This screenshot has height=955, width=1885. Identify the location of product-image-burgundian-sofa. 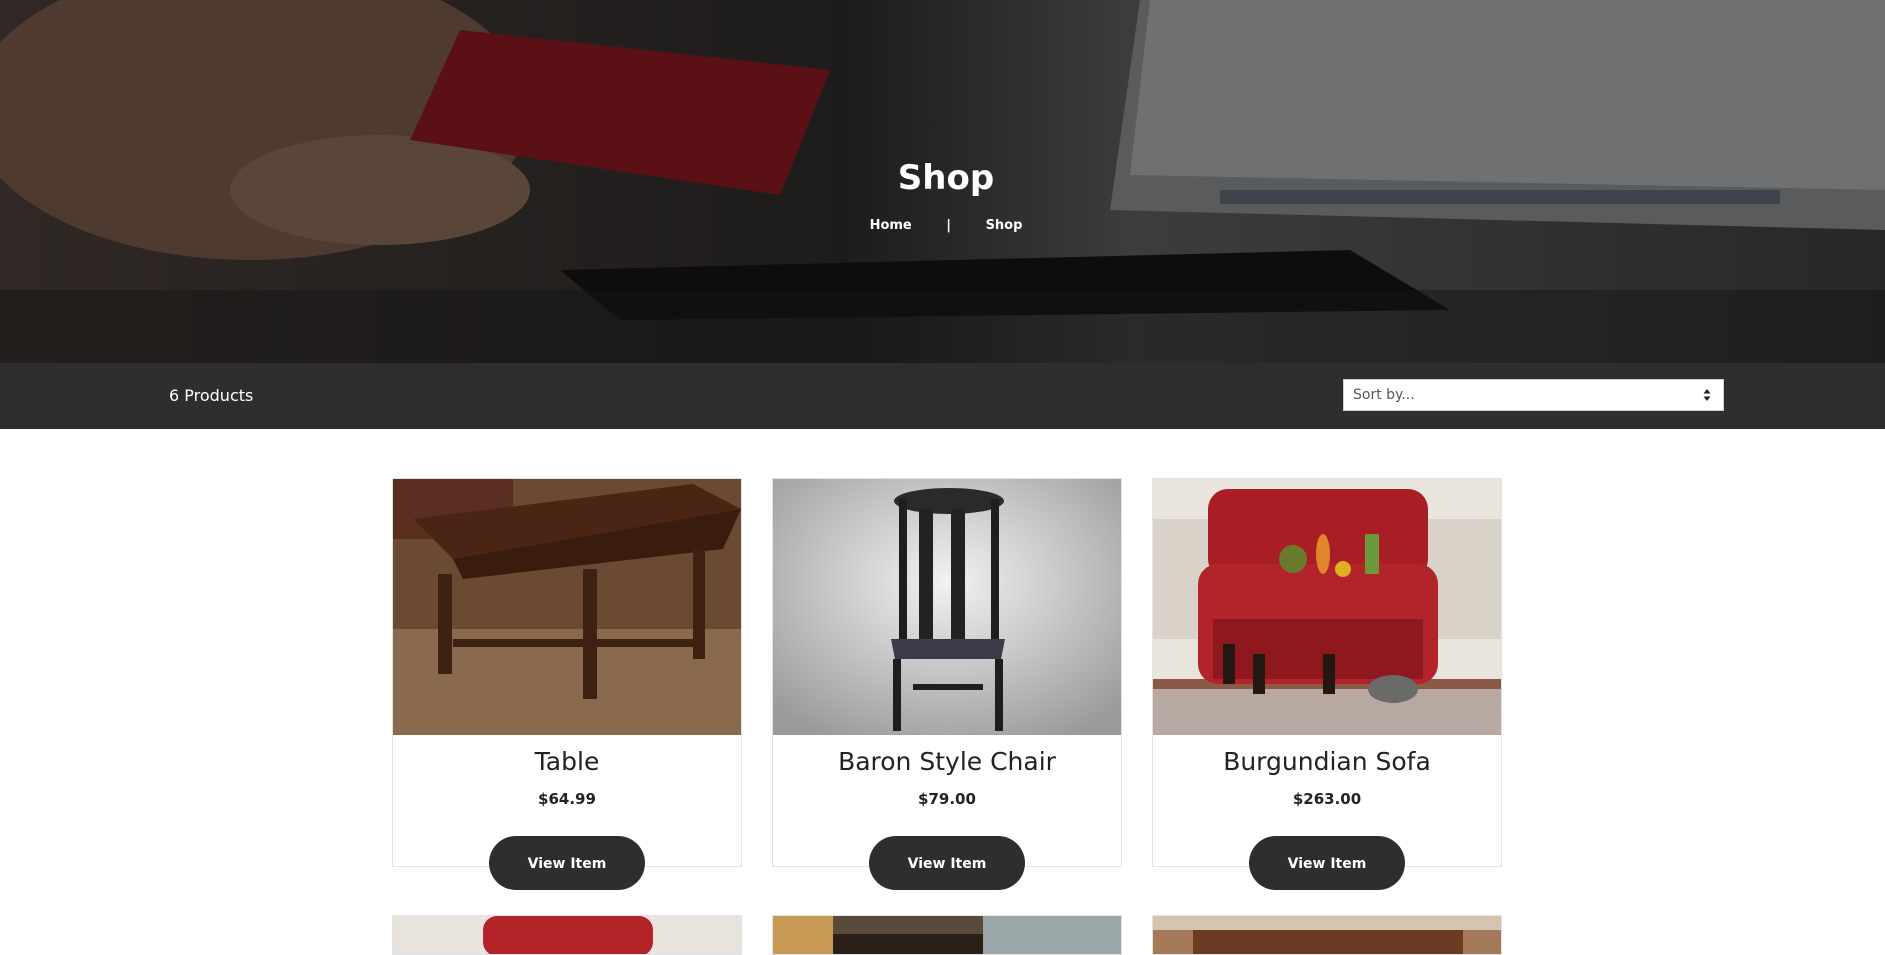
(1327, 607).